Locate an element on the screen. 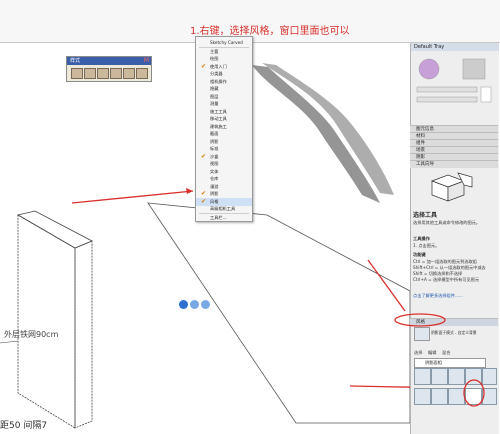 This screenshot has height=434, width=500. red-arrow-menu is located at coordinates (132, 197).